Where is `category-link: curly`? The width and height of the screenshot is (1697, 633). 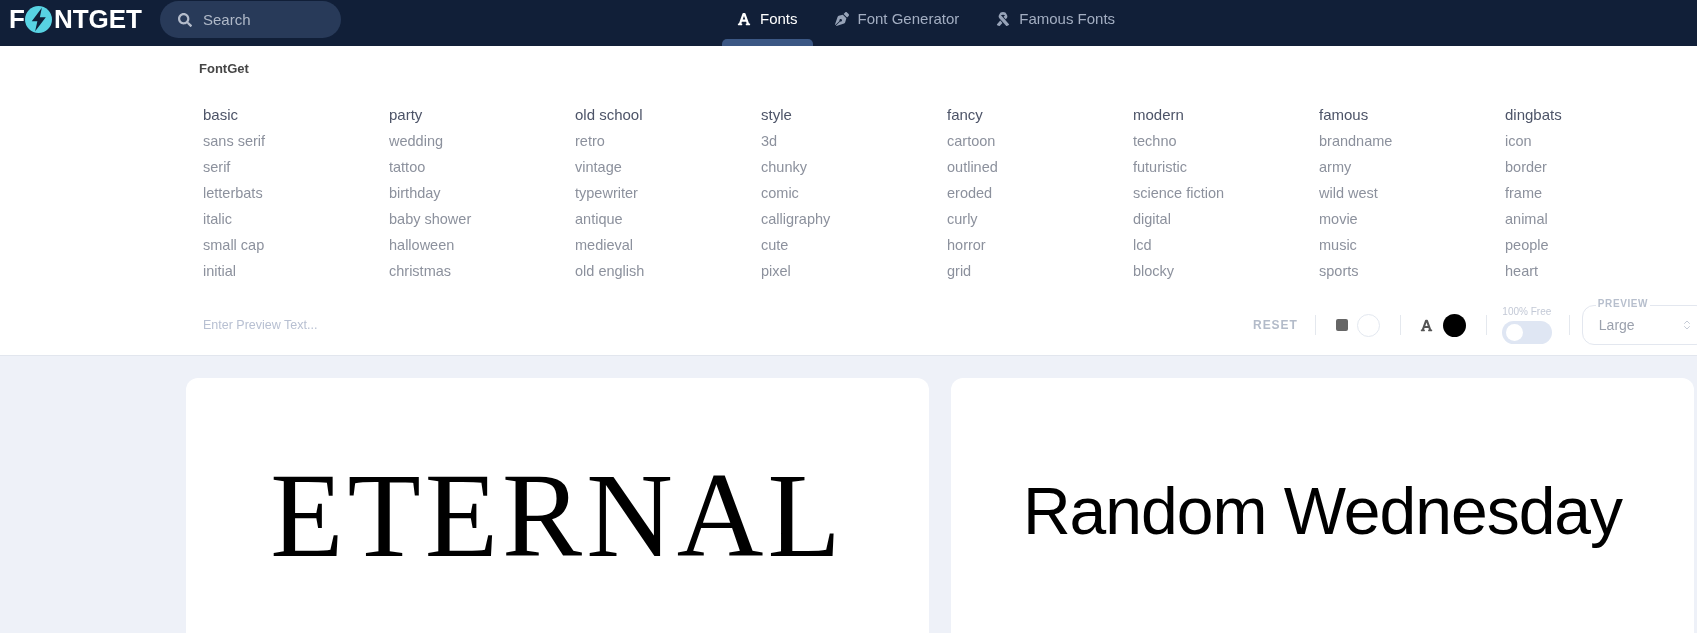 category-link: curly is located at coordinates (962, 219).